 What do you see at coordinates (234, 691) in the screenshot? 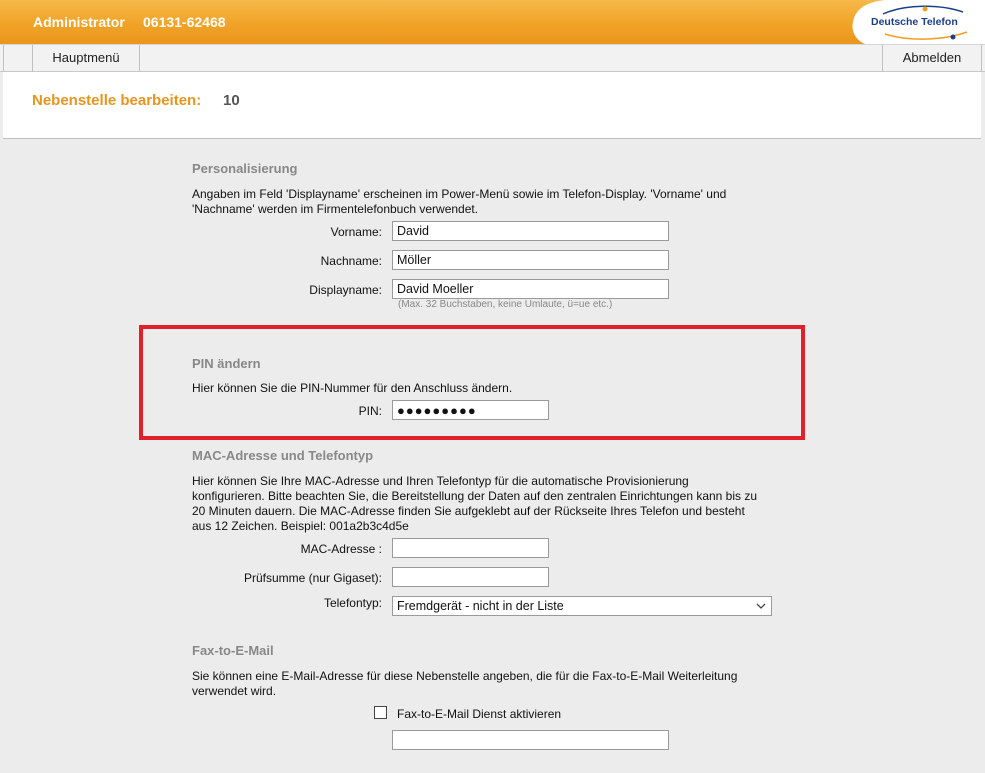
I see `fax-desc-line2: verwendet wird.` at bounding box center [234, 691].